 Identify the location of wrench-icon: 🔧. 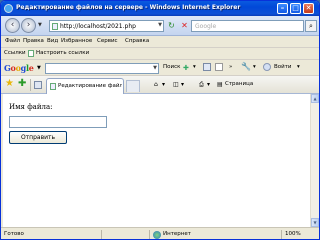
(246, 66).